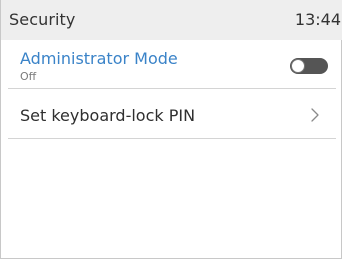 This screenshot has width=342, height=259. I want to click on administrator-mode-toggle, so click(309, 66).